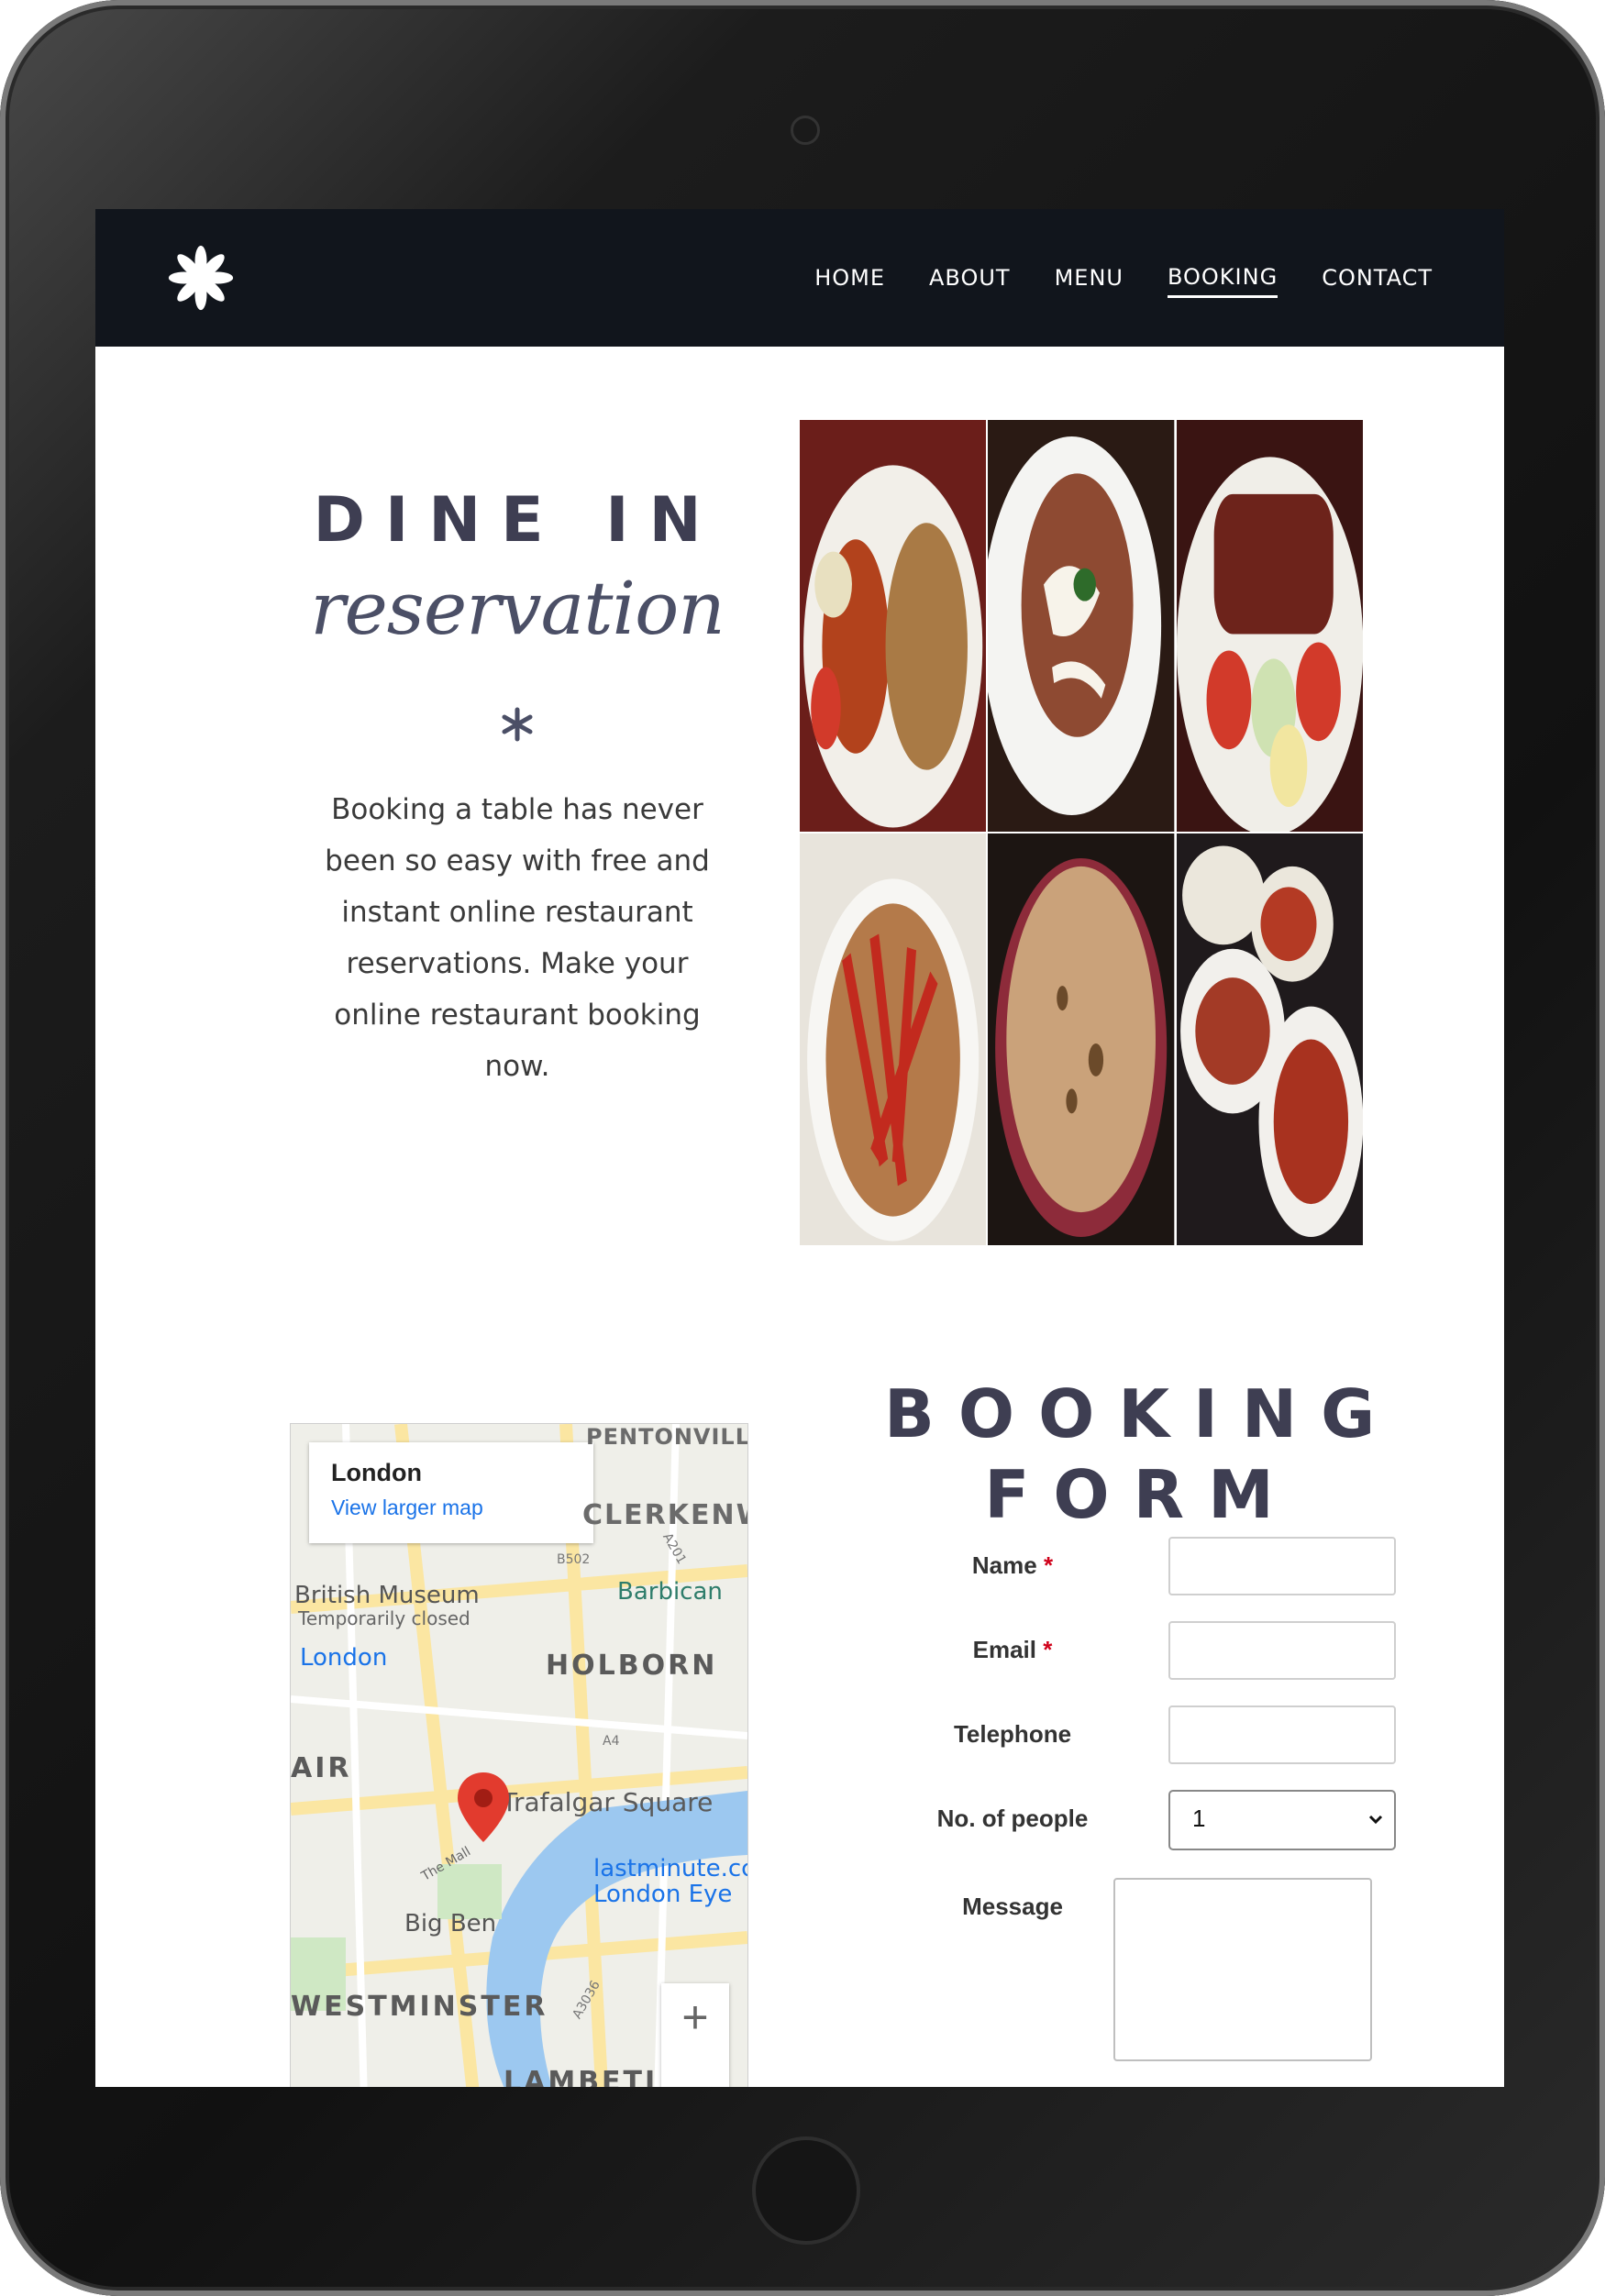 This screenshot has width=1605, height=2296. What do you see at coordinates (321, 1768) in the screenshot?
I see `map-area-label: AIR` at bounding box center [321, 1768].